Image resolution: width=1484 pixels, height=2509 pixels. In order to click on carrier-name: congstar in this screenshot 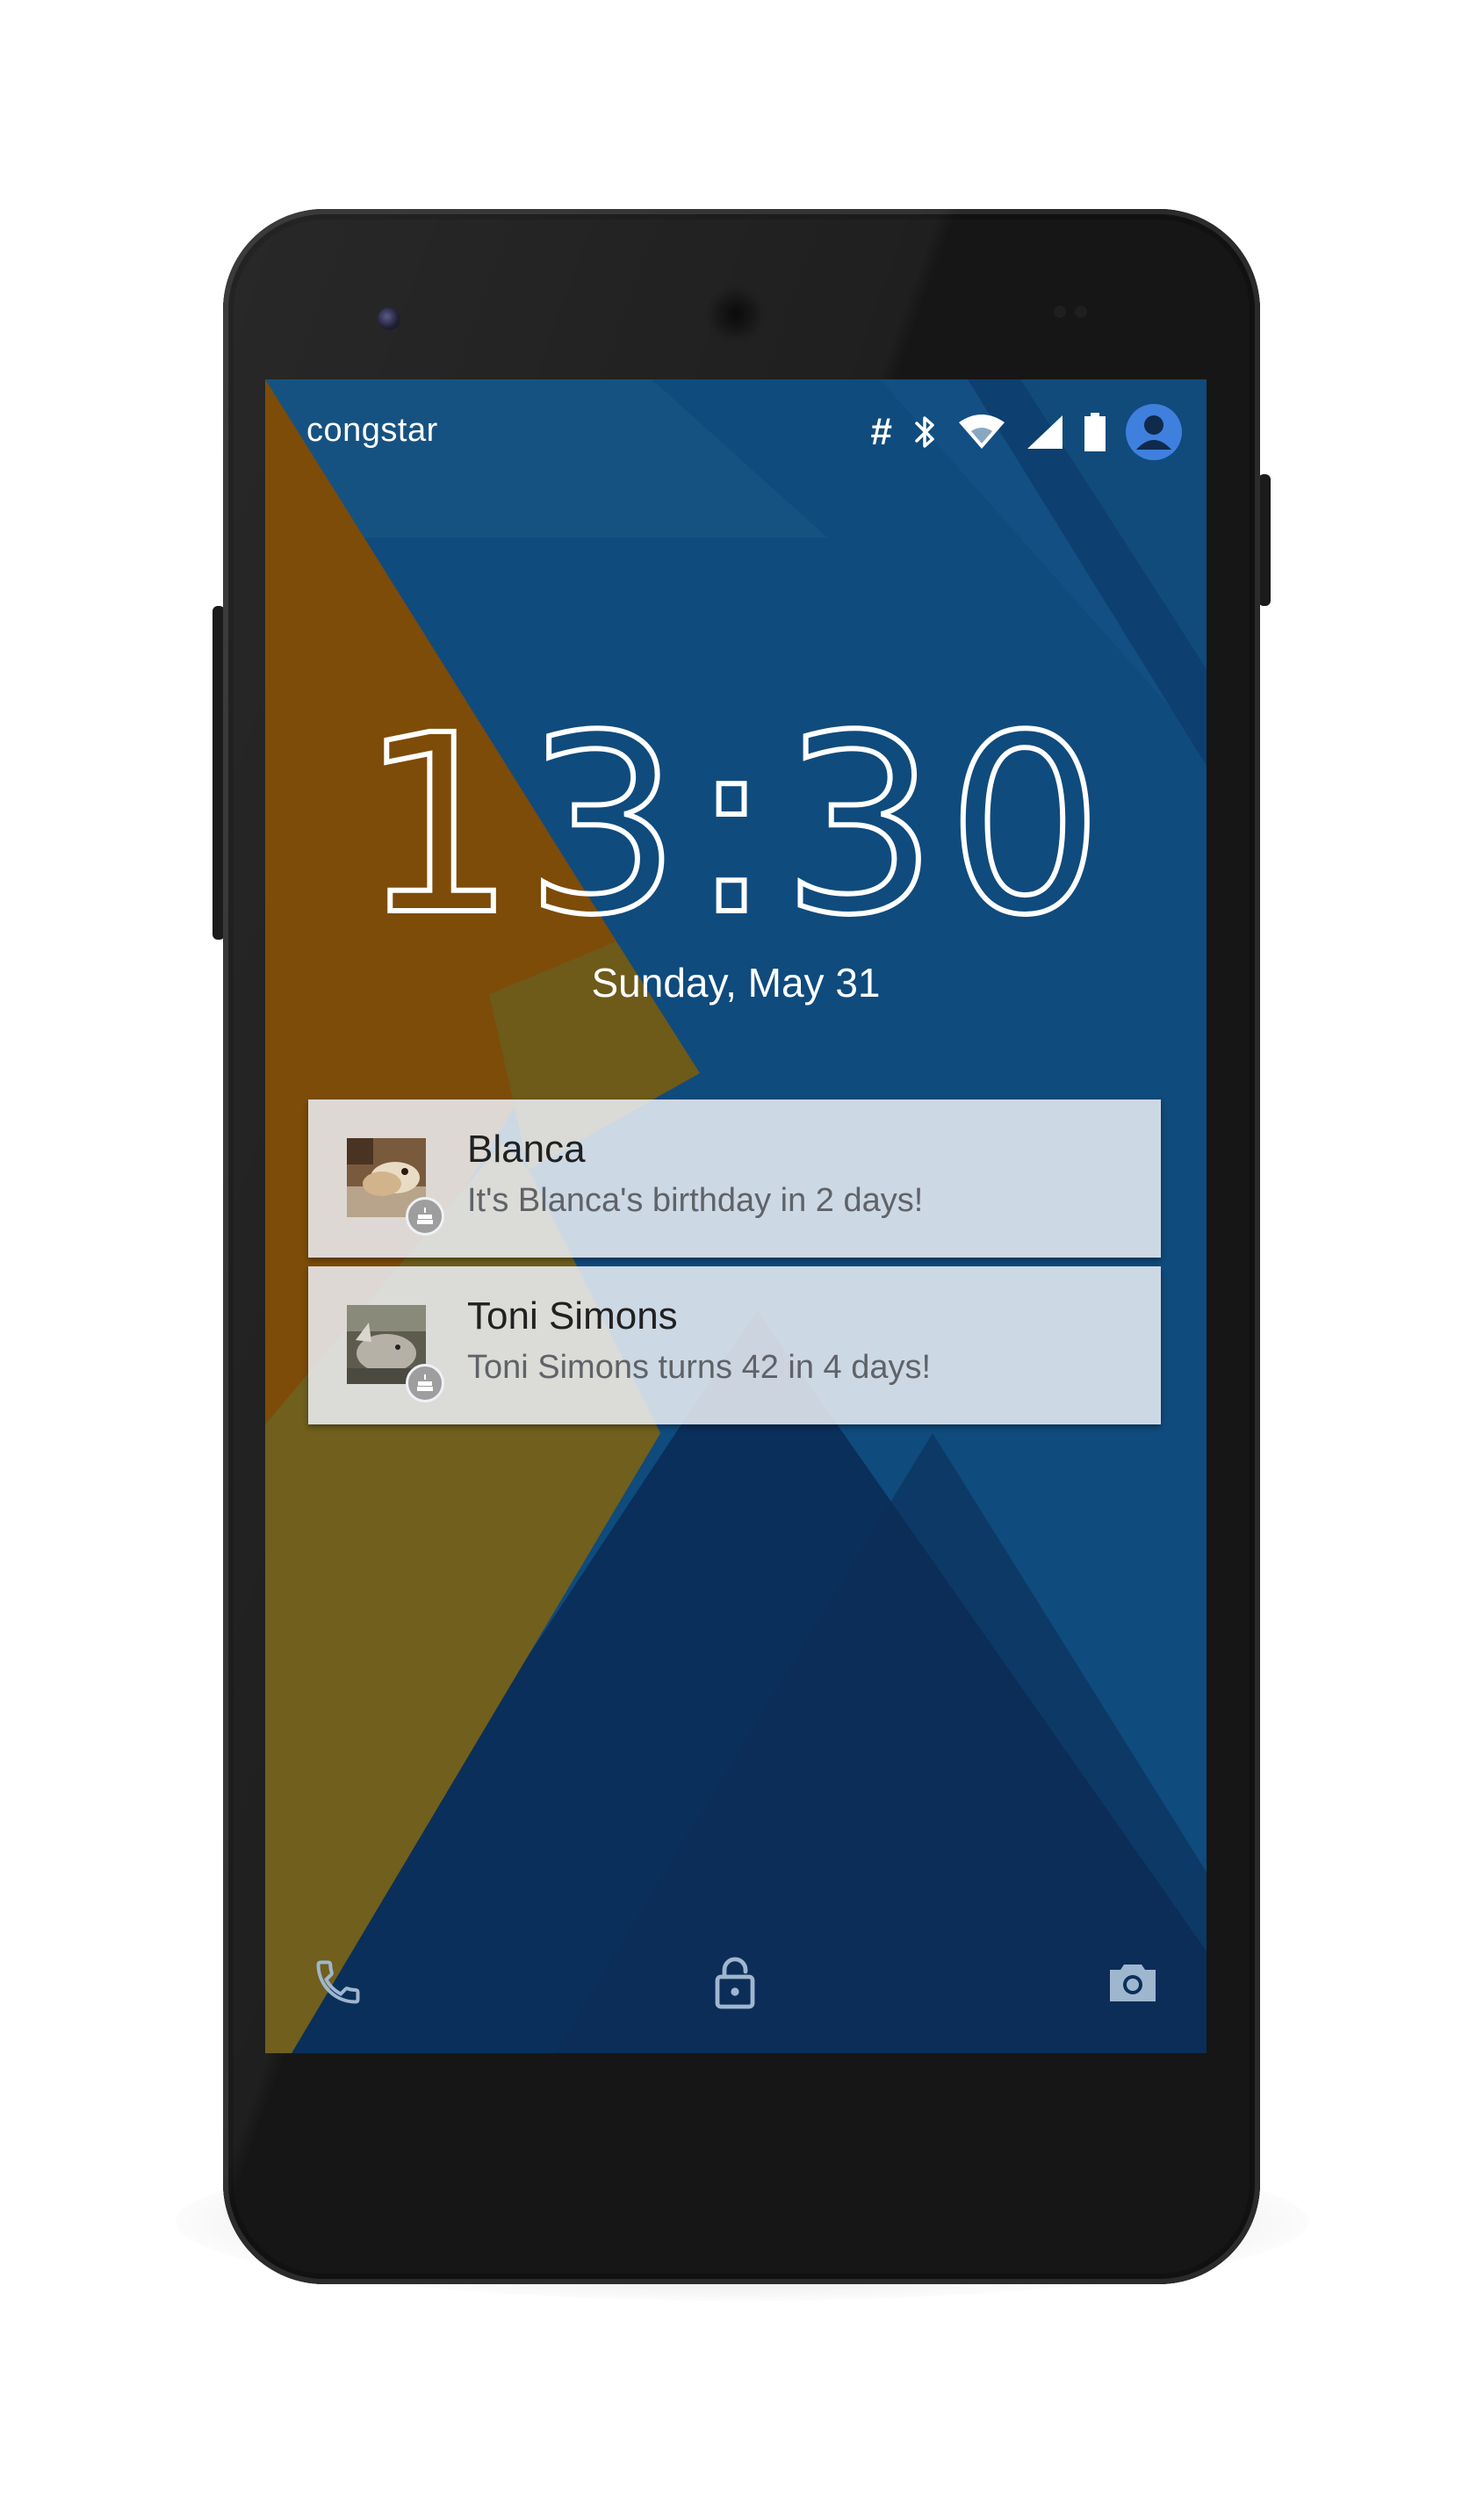, I will do `click(372, 430)`.